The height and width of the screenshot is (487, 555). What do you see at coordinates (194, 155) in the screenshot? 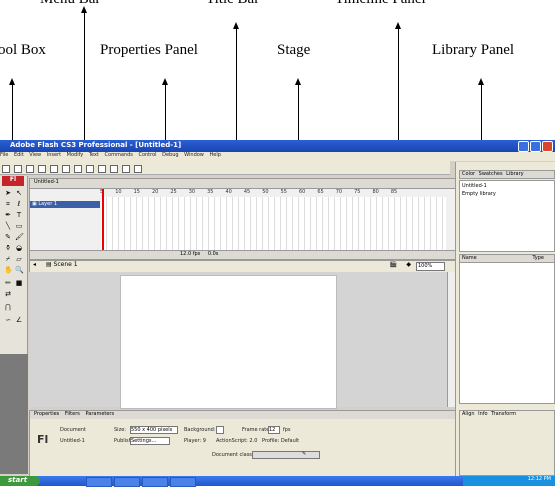
I see `menu-window: Window` at bounding box center [194, 155].